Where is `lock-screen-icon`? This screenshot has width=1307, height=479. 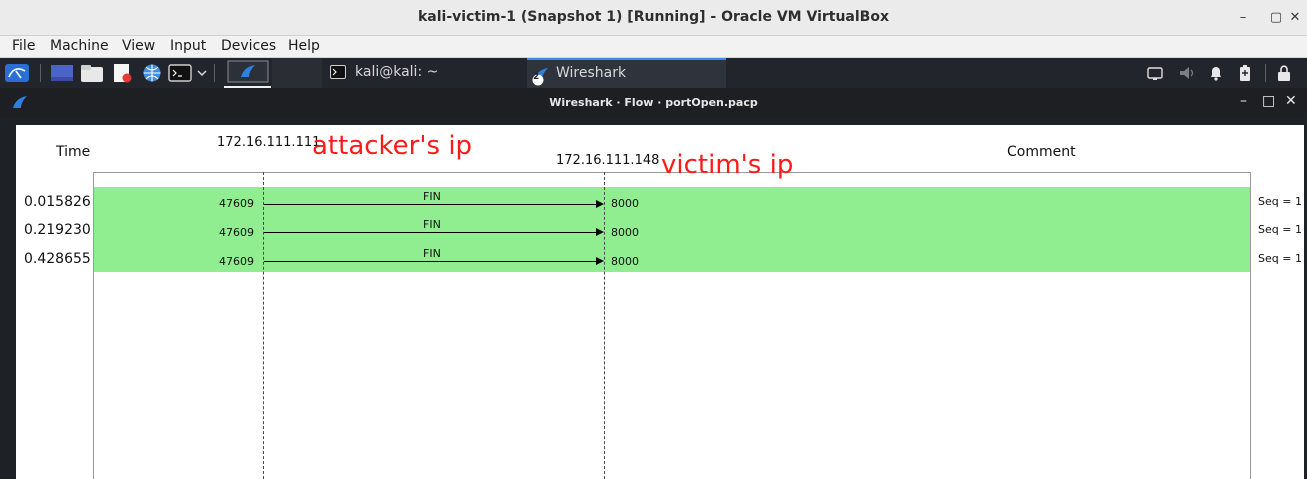
lock-screen-icon is located at coordinates (1284, 73).